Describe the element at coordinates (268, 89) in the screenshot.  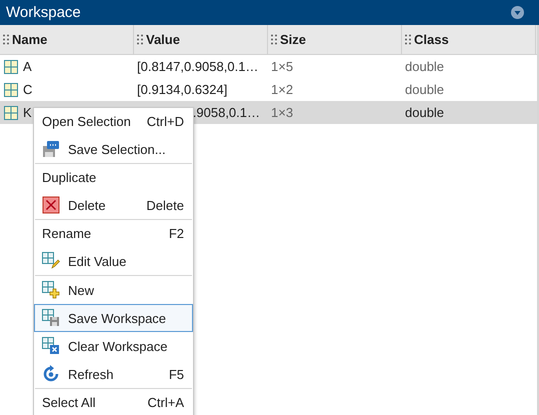
I see `table-row: C [0.9134,0.6324] 1×2 double` at that location.